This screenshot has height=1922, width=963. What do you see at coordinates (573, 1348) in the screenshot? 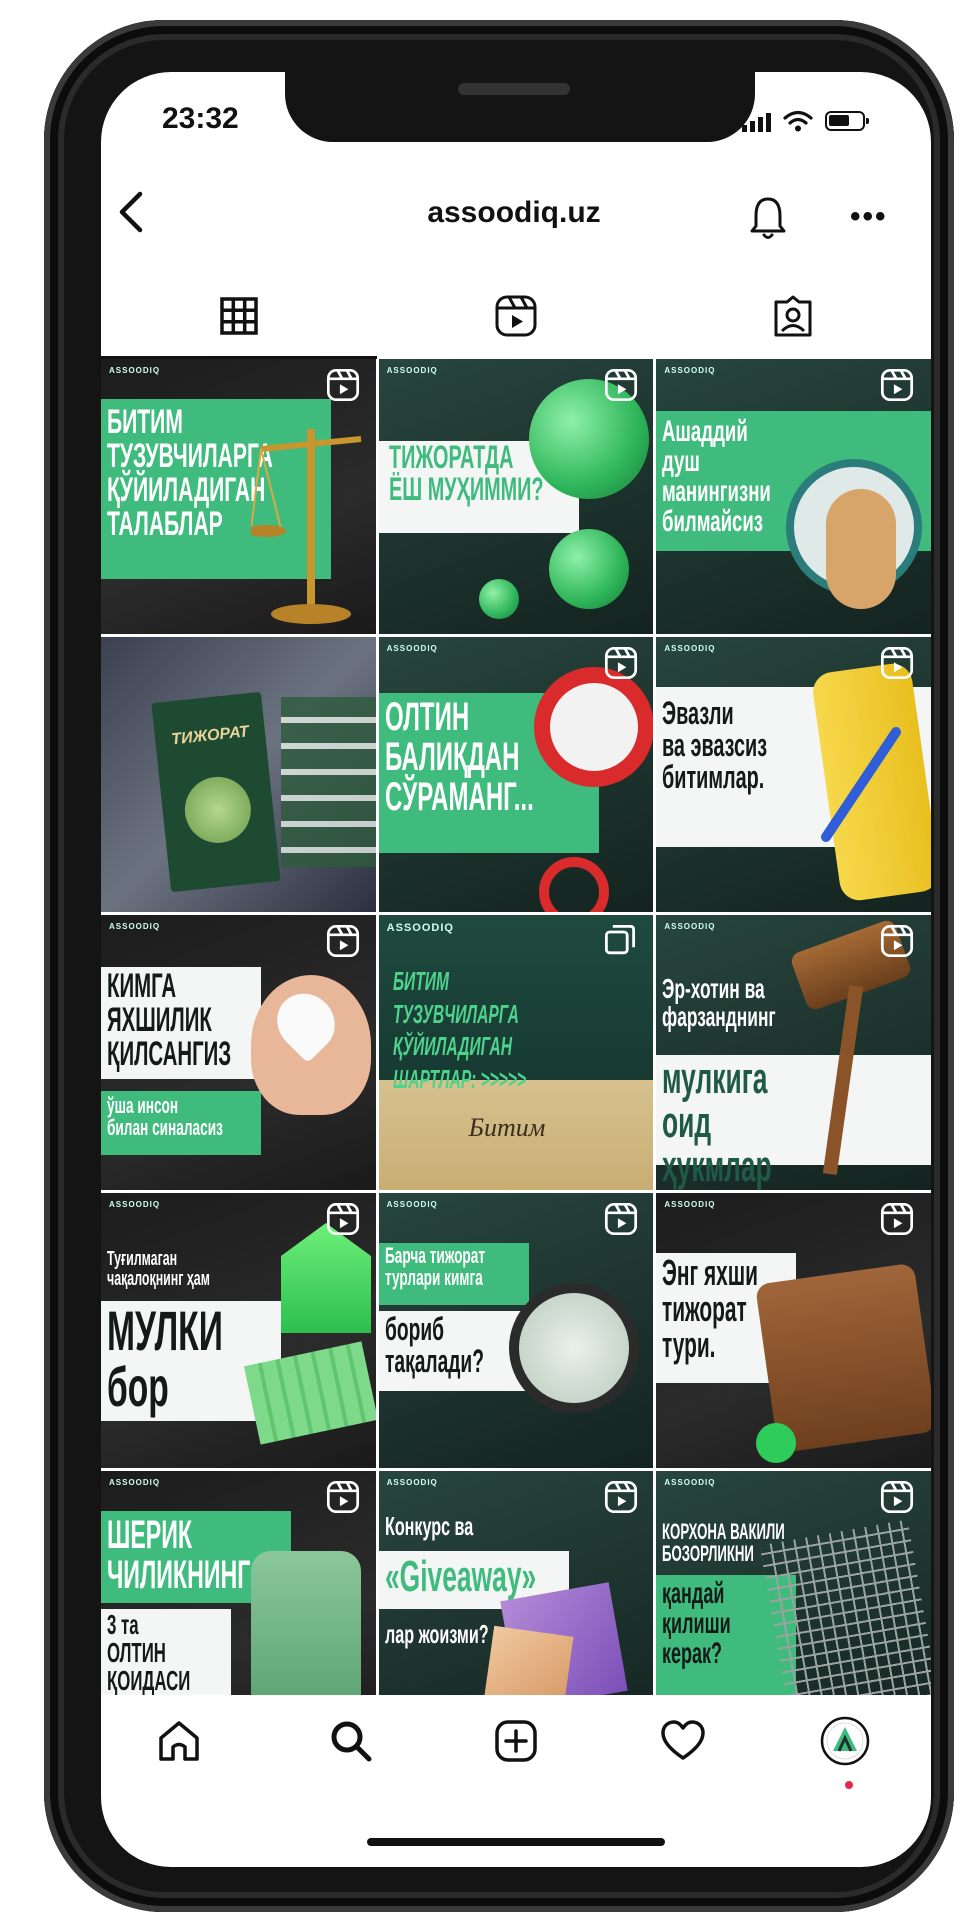
I see `compass-icon` at bounding box center [573, 1348].